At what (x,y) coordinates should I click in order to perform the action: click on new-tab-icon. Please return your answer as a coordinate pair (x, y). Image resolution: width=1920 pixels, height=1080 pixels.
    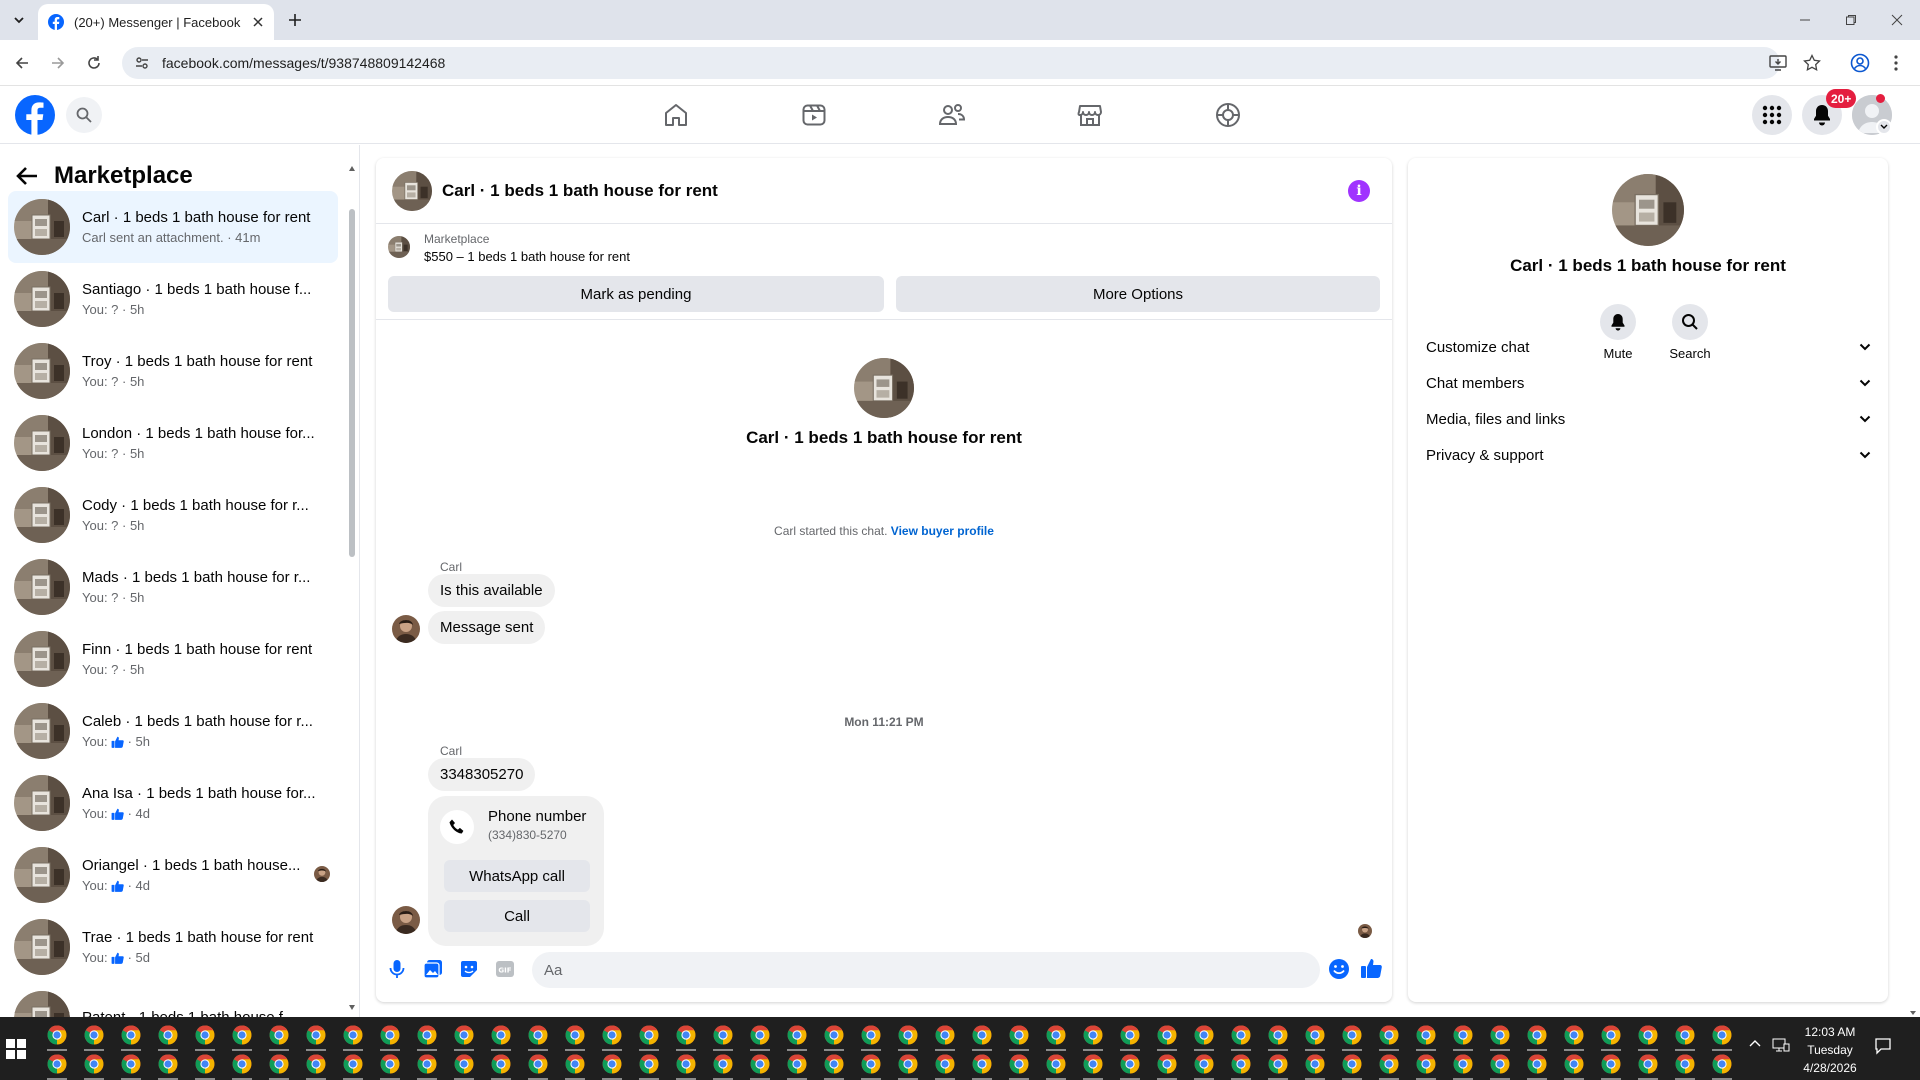
    Looking at the image, I should click on (295, 20).